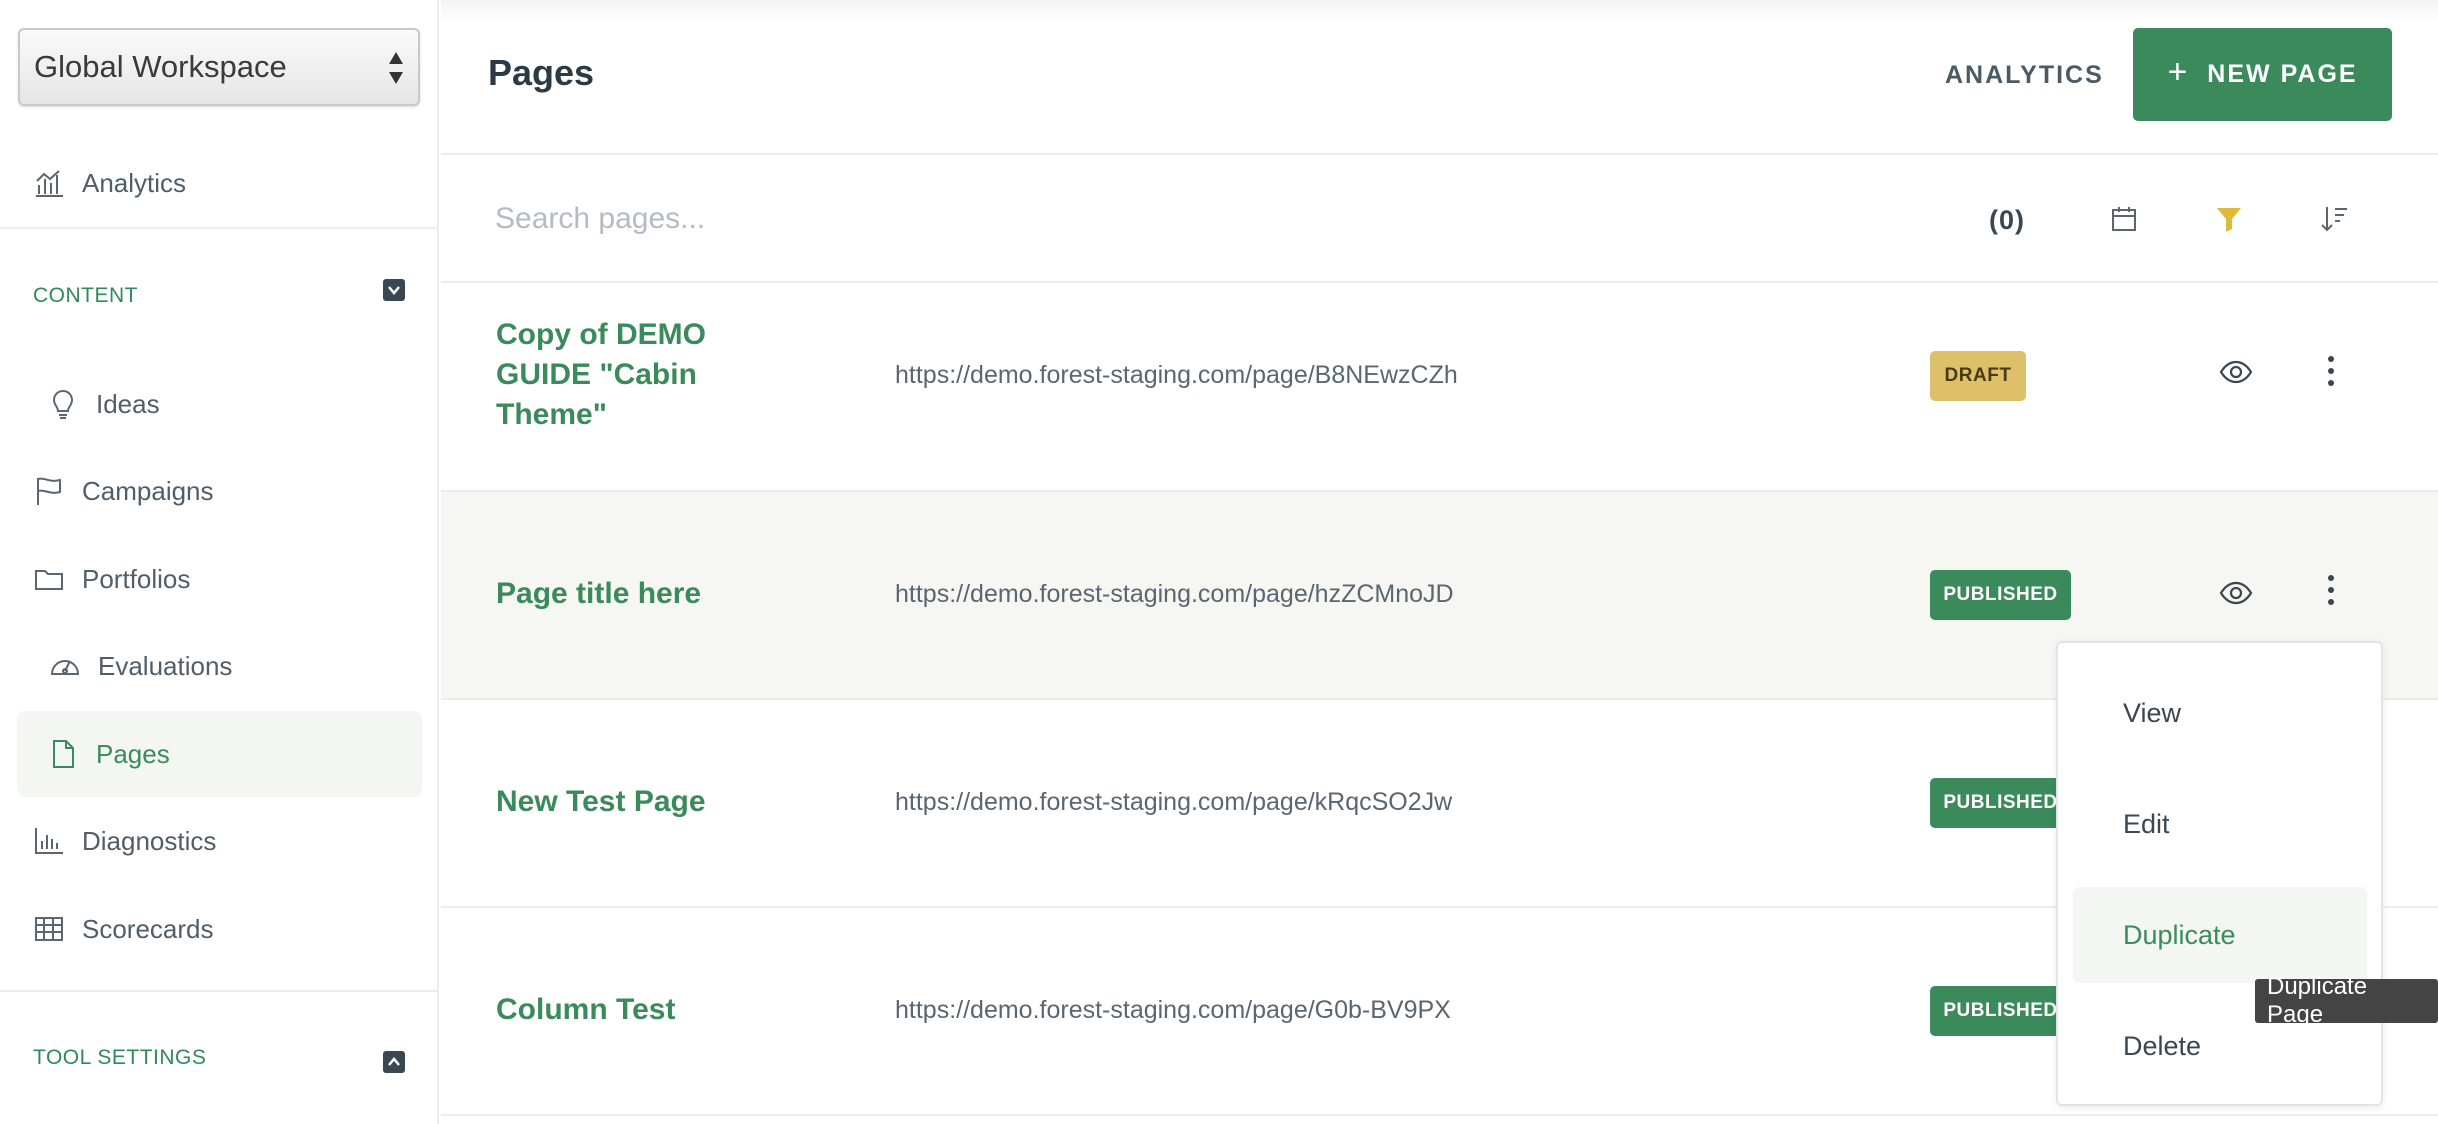  I want to click on collapse-content-toggle, so click(394, 290).